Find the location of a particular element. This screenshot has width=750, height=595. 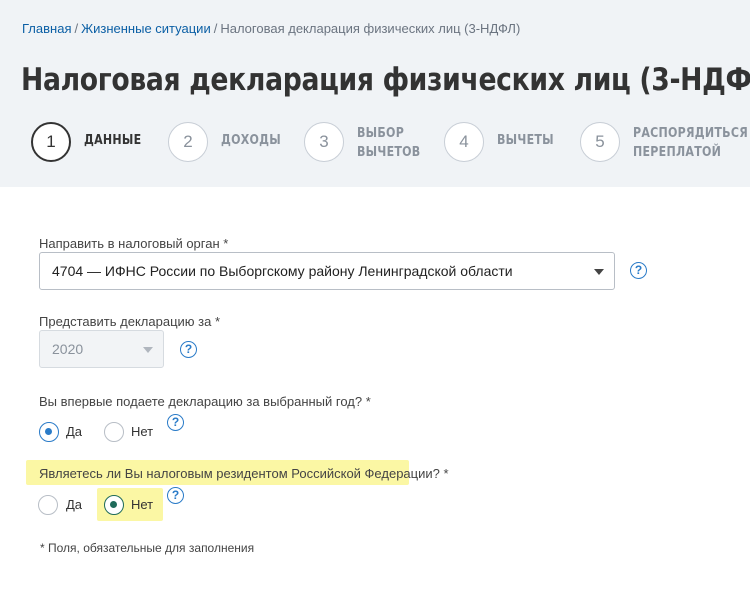

step-number: 5 is located at coordinates (600, 142).